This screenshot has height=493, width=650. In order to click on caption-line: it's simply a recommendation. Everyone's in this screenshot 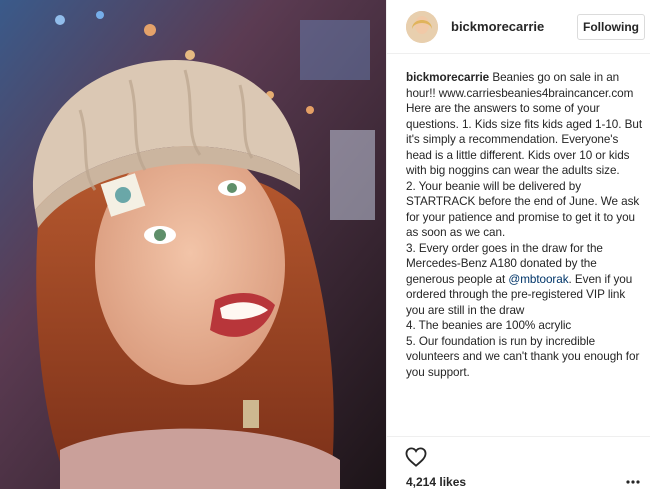, I will do `click(512, 139)`.